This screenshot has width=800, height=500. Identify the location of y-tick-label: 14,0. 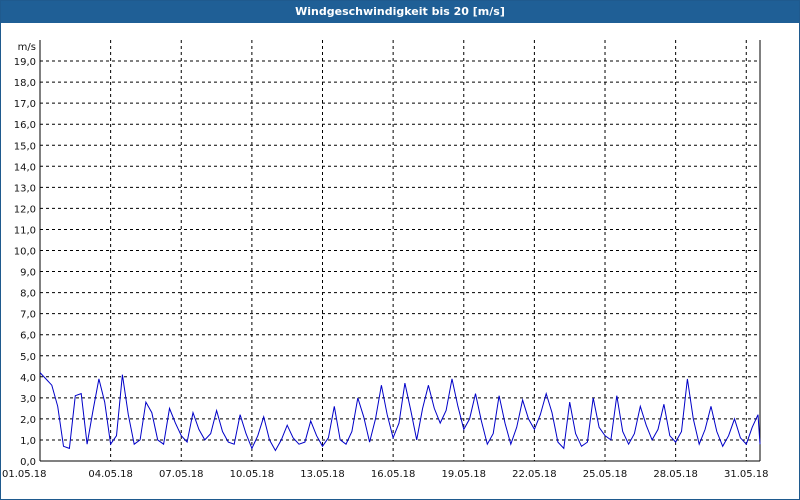
(25, 167).